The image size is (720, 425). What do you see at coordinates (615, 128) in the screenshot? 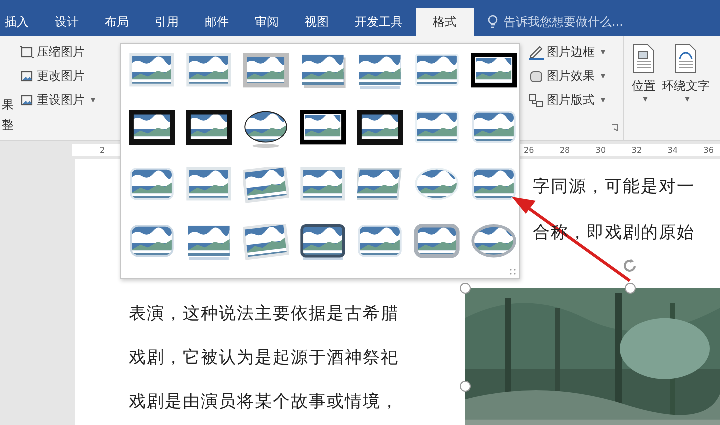
I see `dialog-launcher-icon` at bounding box center [615, 128].